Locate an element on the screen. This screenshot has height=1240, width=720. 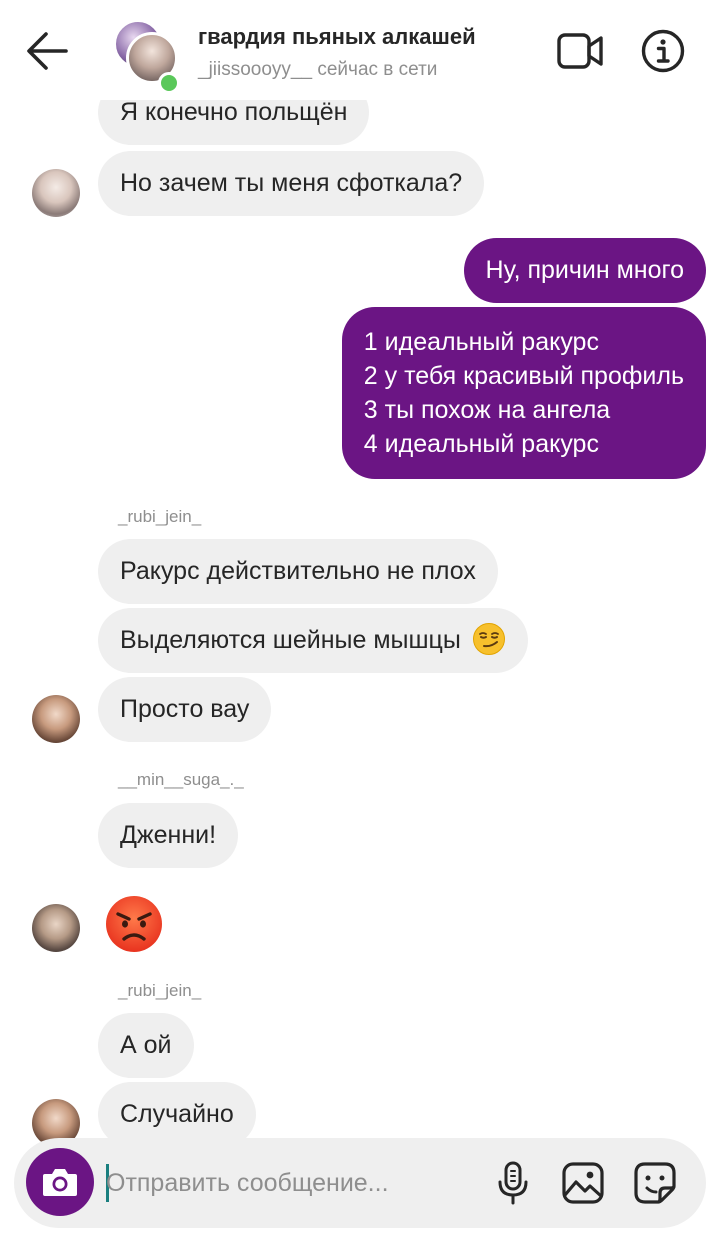
message-bubble: Но зачем ты меня сфоткала? is located at coordinates (291, 183).